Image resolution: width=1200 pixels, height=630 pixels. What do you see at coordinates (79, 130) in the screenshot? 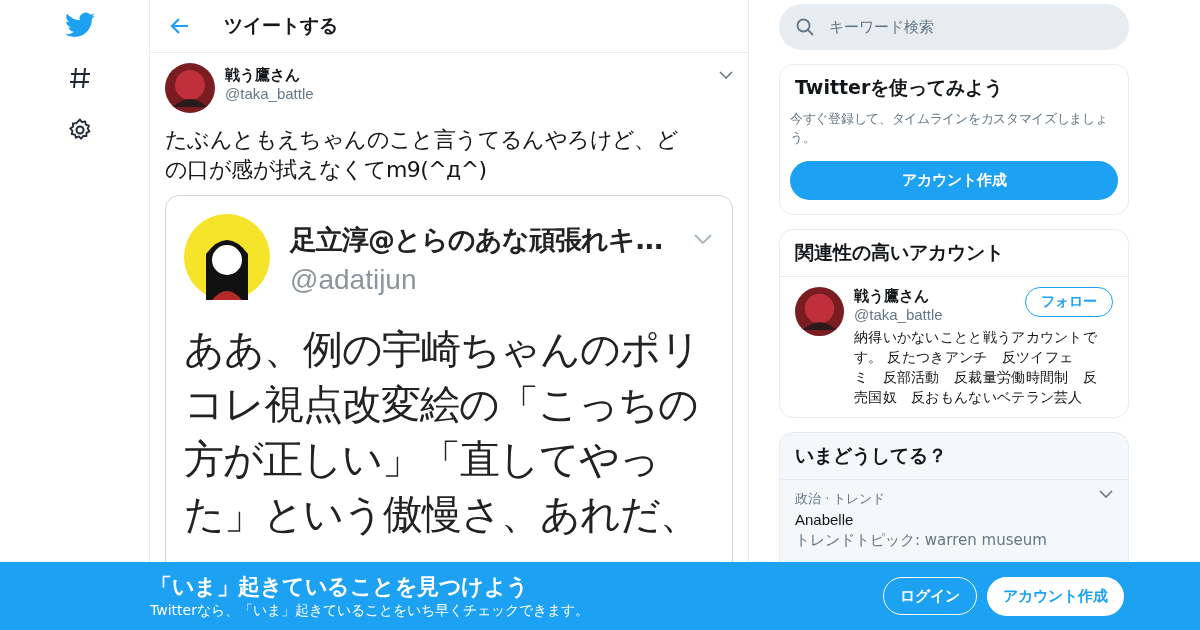
I see `settings-icon` at bounding box center [79, 130].